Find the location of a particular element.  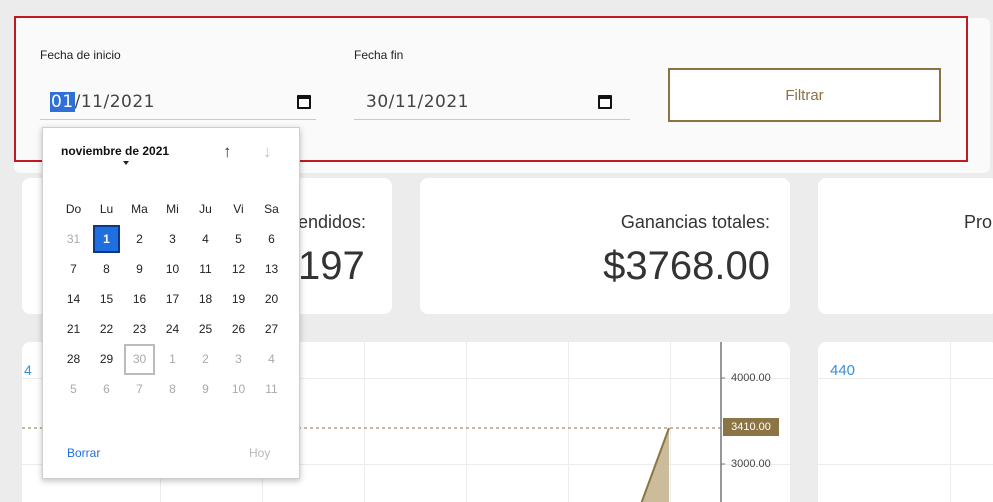

day-cell: 19 is located at coordinates (238, 299).